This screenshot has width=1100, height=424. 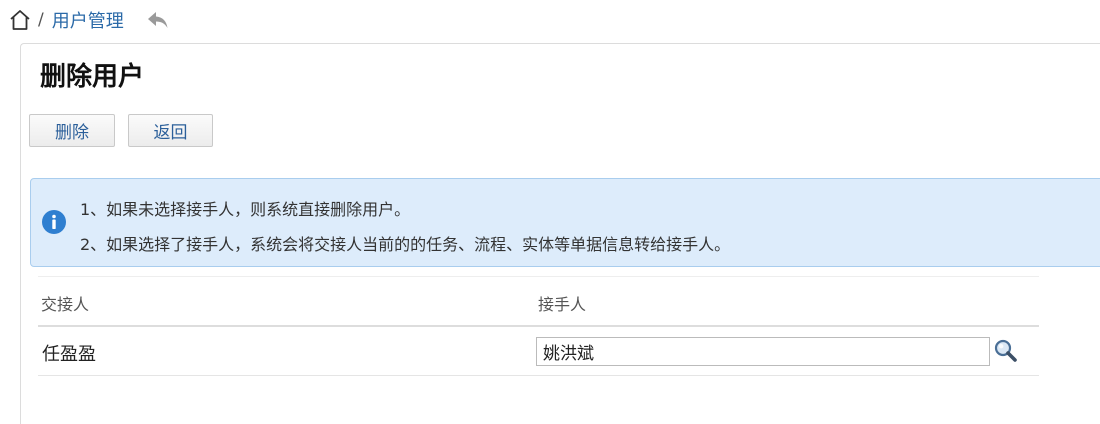 I want to click on page-title: 删除用户, so click(x=92, y=77).